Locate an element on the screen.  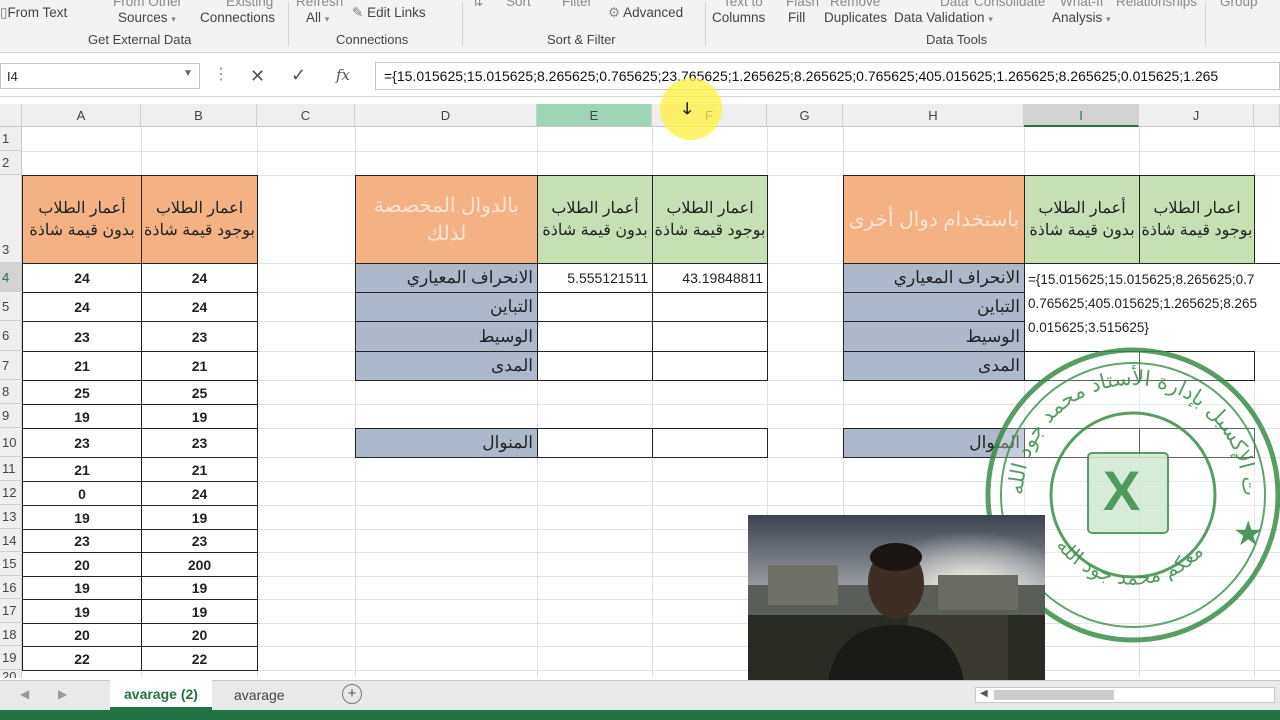
column-header-e: E is located at coordinates (594, 115).